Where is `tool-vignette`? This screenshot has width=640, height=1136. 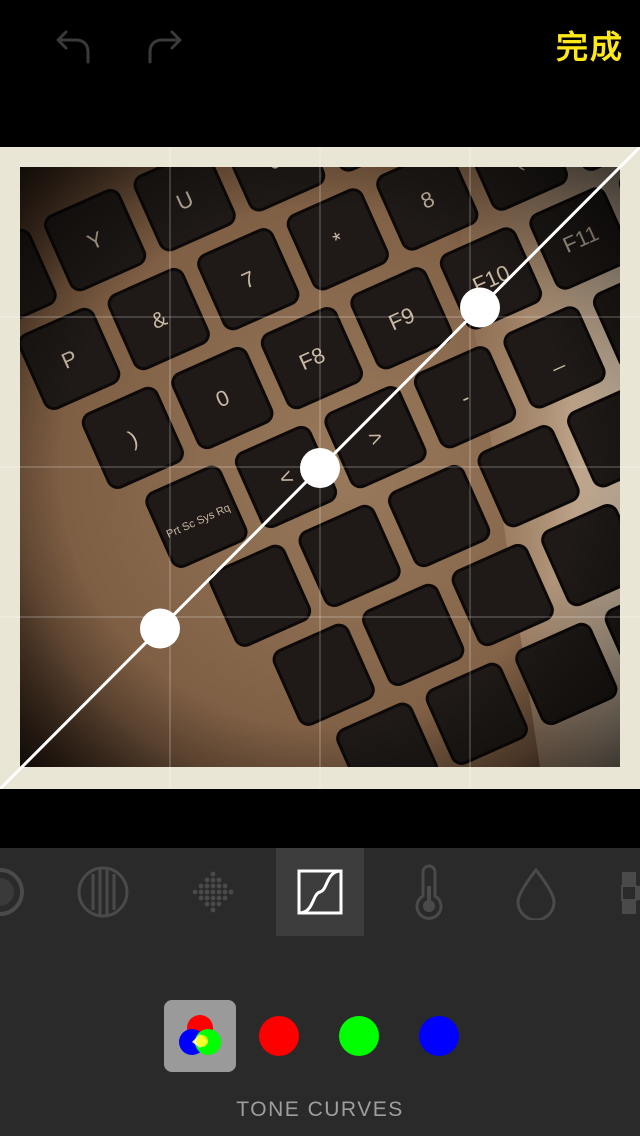 tool-vignette is located at coordinates (22, 892).